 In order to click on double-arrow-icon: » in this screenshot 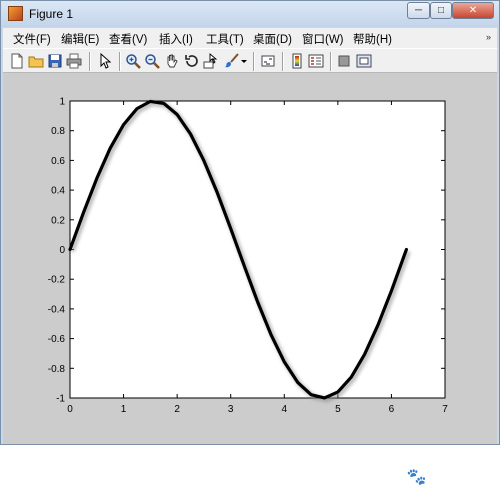, I will do `click(488, 37)`.